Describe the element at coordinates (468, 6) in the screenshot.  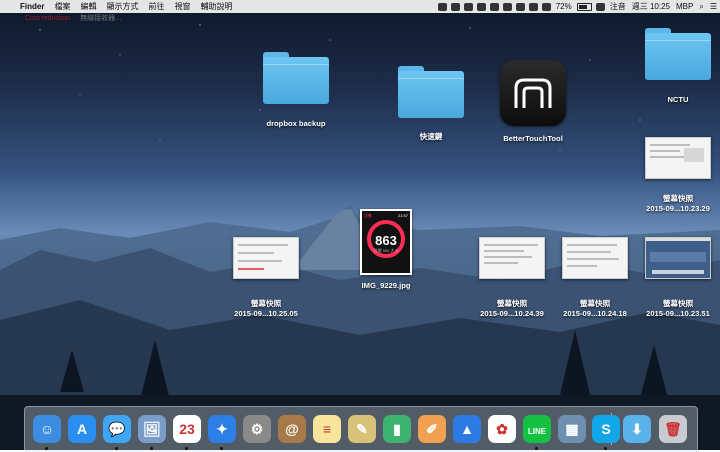
I see `ifttt-status-icon` at that location.